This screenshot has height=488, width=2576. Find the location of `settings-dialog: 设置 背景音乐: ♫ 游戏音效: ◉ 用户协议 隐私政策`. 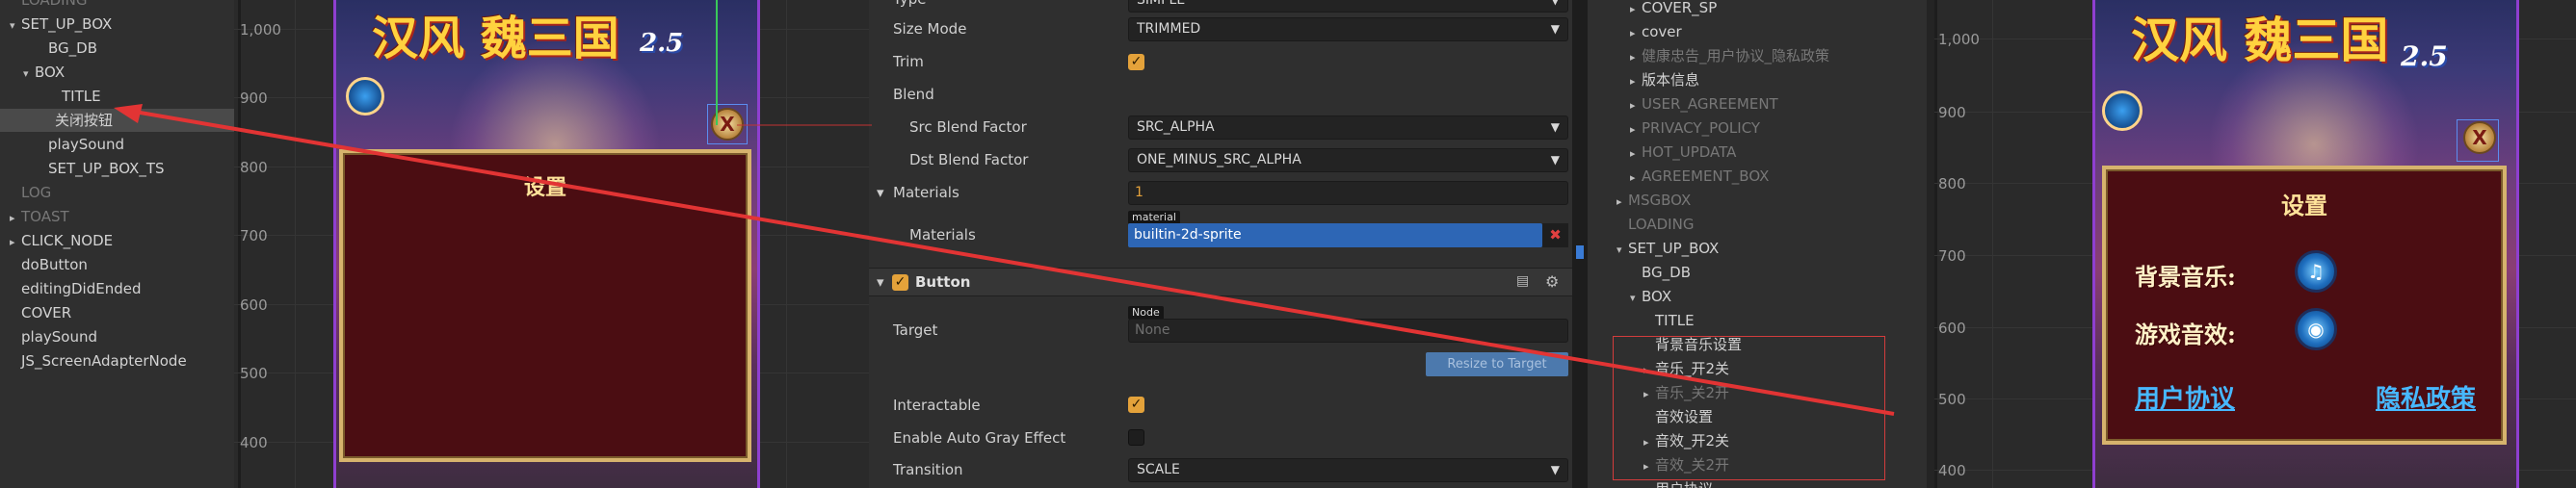

settings-dialog: 设置 背景音乐: ♫ 游戏音效: ◉ 用户协议 隐私政策 is located at coordinates (2304, 305).